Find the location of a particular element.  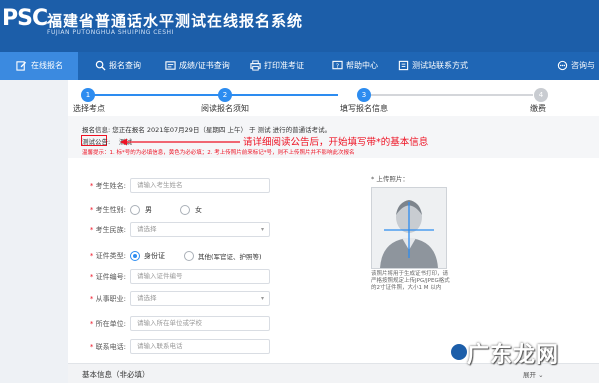

nav-item-online-signup: 在线报名 is located at coordinates (39, 66).